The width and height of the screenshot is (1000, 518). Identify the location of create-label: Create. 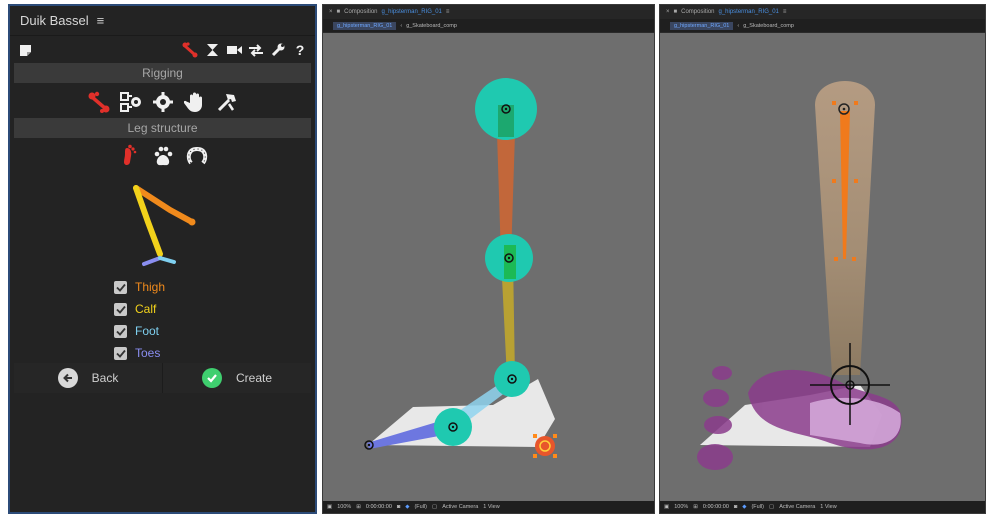
(254, 378).